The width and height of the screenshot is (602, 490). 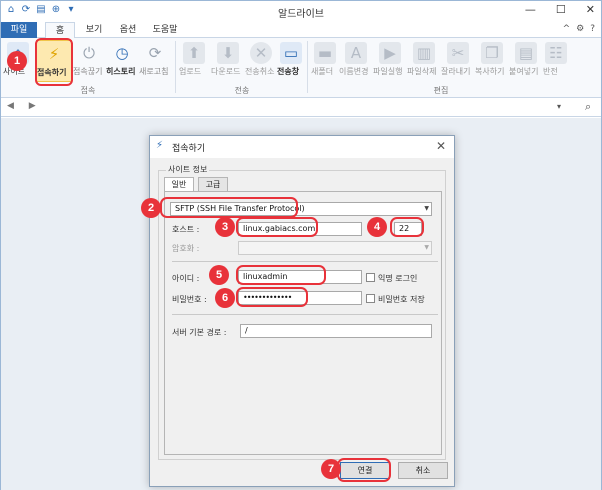 I want to click on highlight-password, so click(x=272, y=297).